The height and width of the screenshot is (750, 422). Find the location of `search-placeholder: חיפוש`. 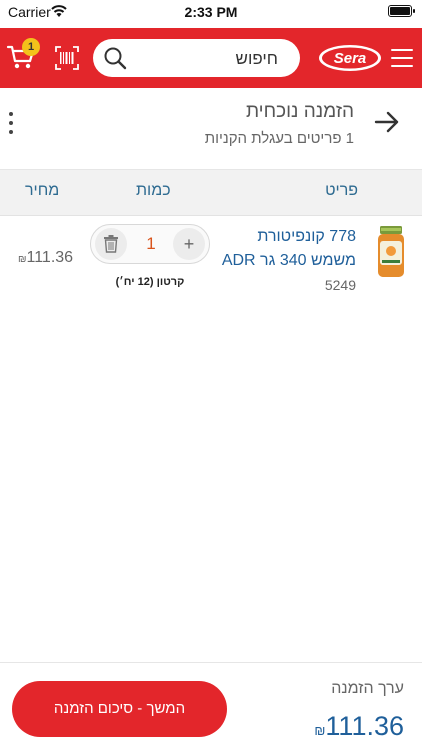

search-placeholder: חיפוש is located at coordinates (256, 58).